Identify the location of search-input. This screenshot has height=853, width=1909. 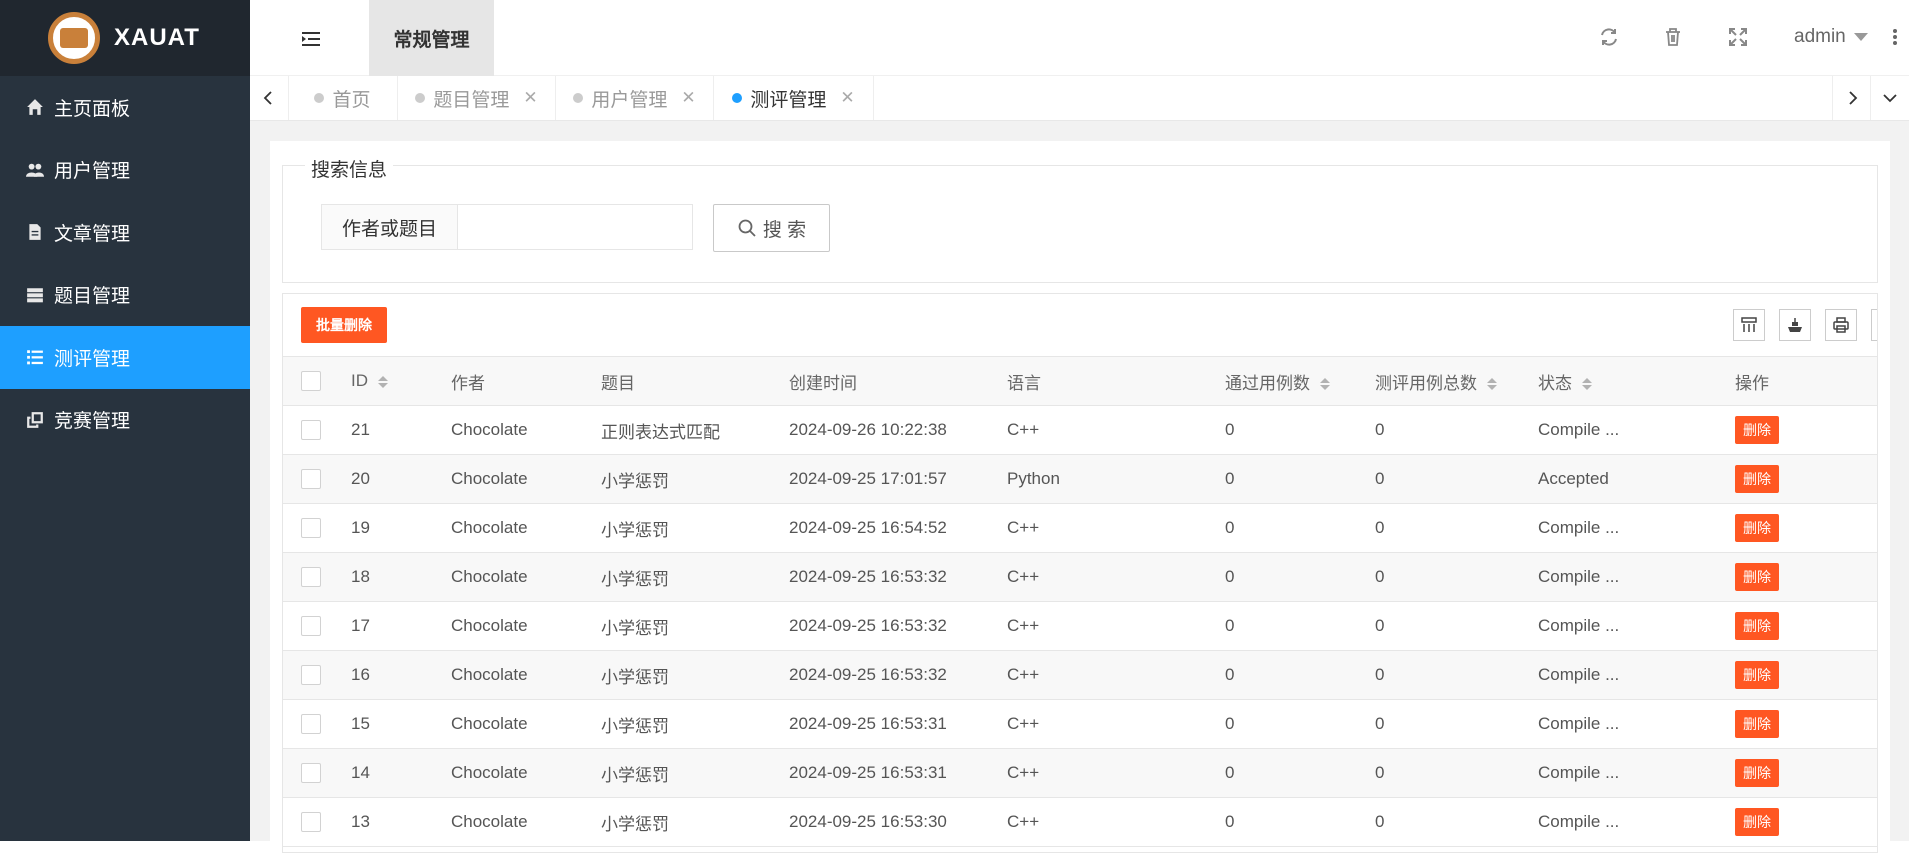
(575, 227).